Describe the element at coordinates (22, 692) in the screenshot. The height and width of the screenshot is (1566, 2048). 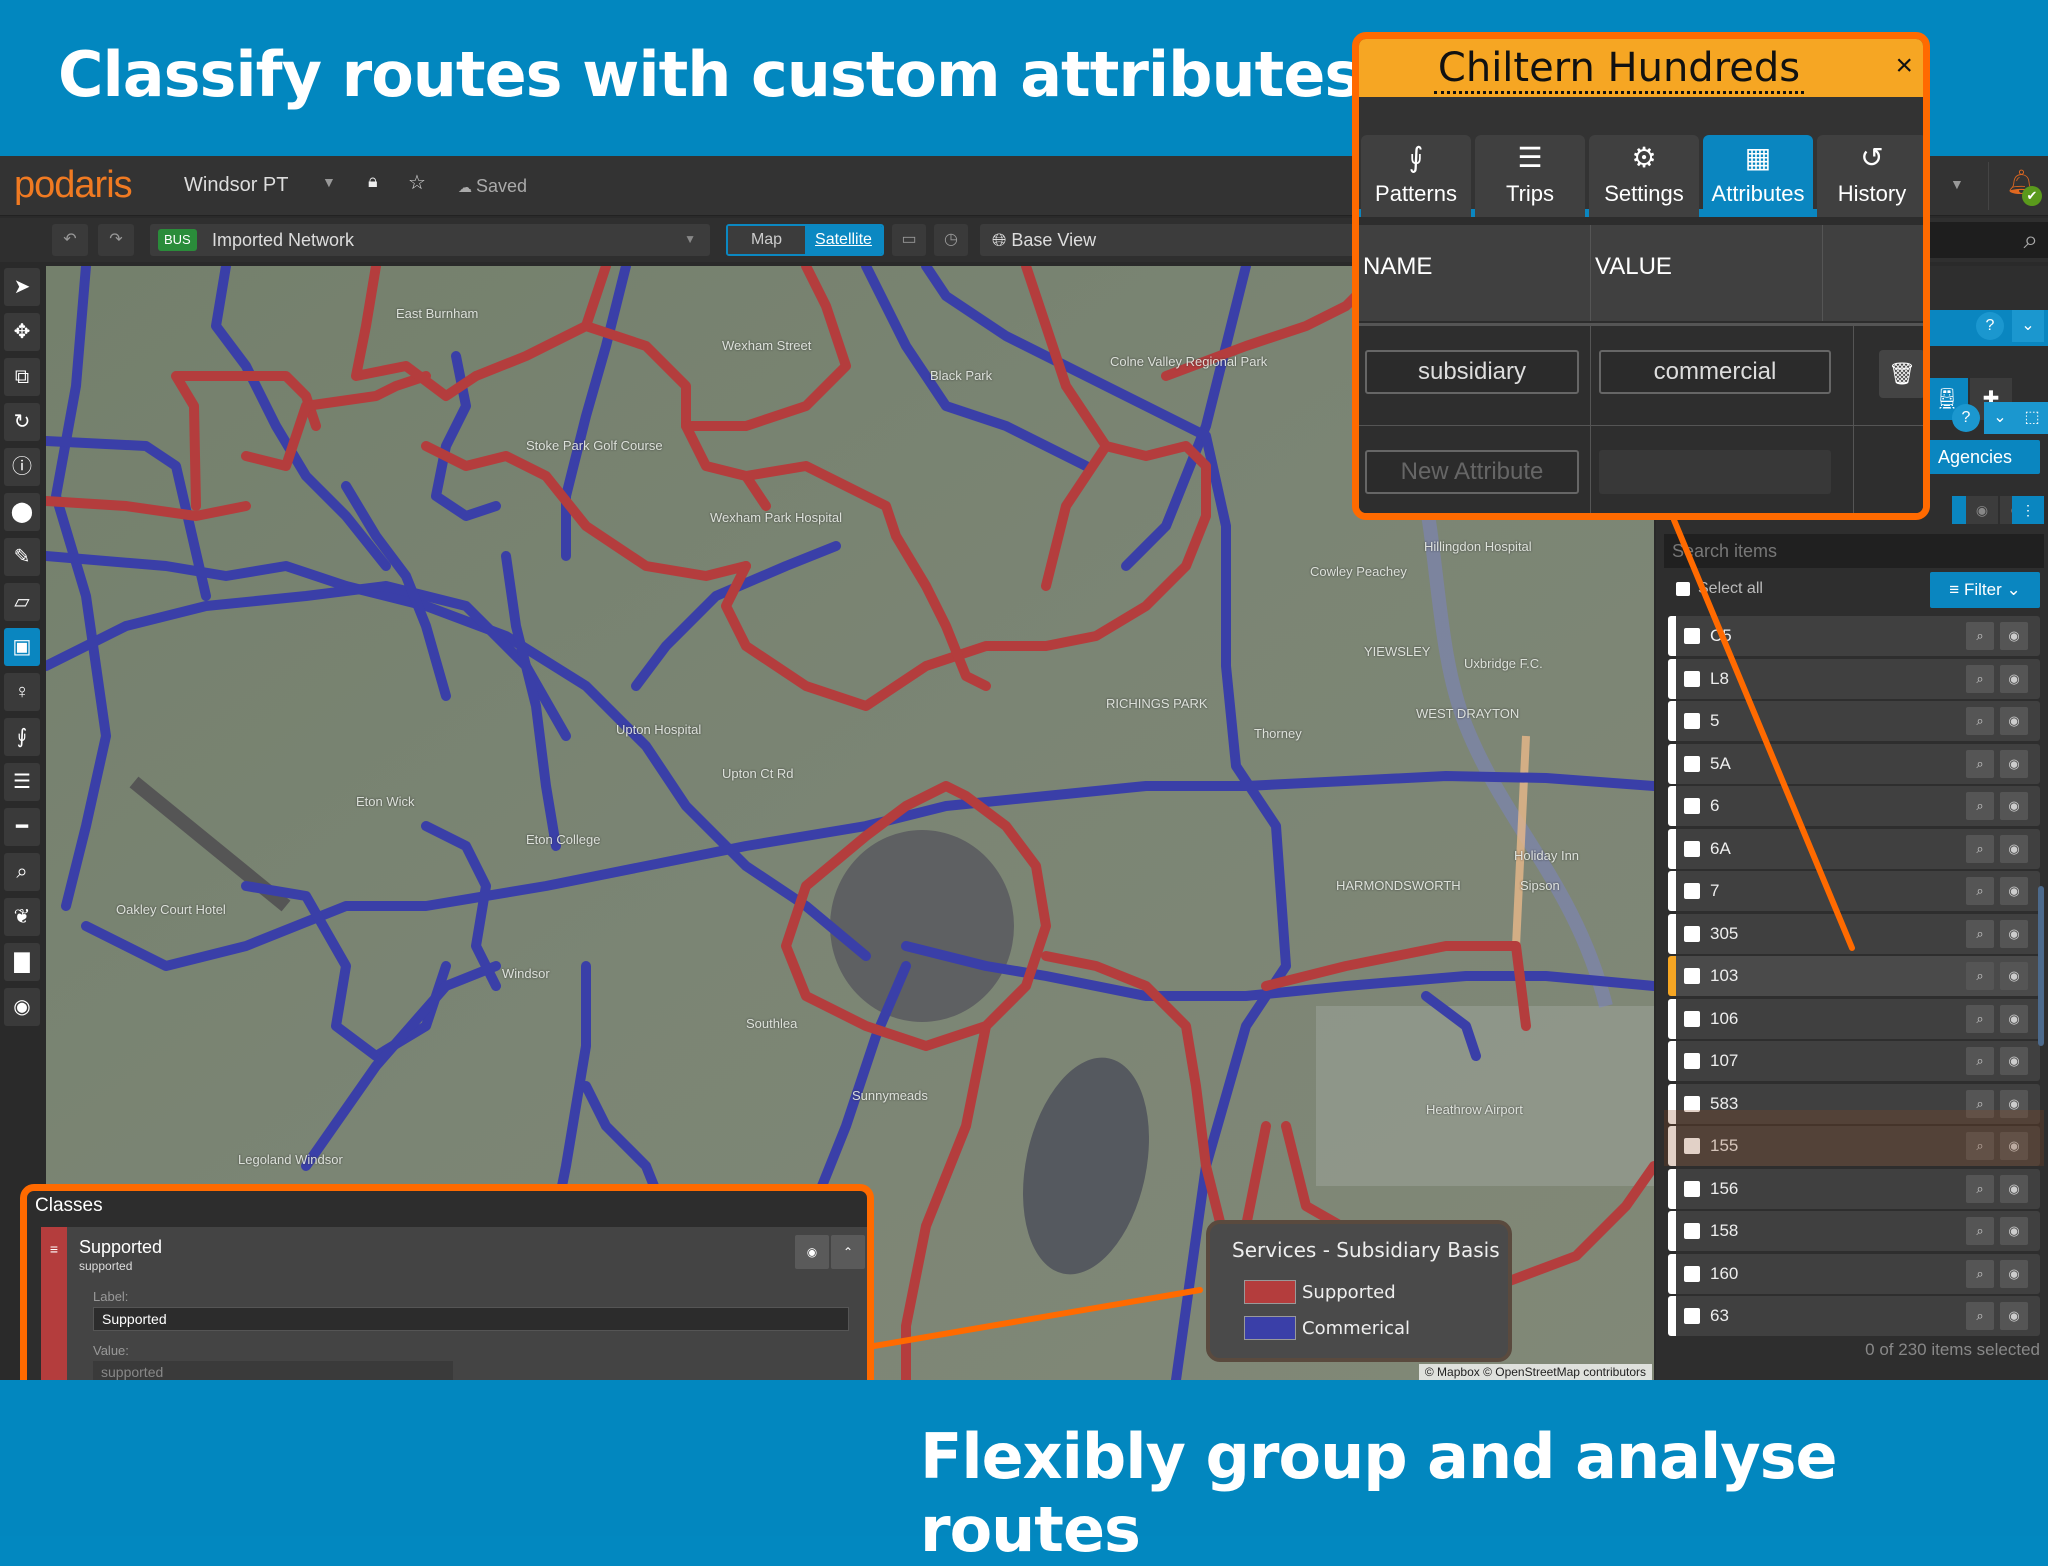
I see `tool-pedestrian-icon: ♀` at that location.